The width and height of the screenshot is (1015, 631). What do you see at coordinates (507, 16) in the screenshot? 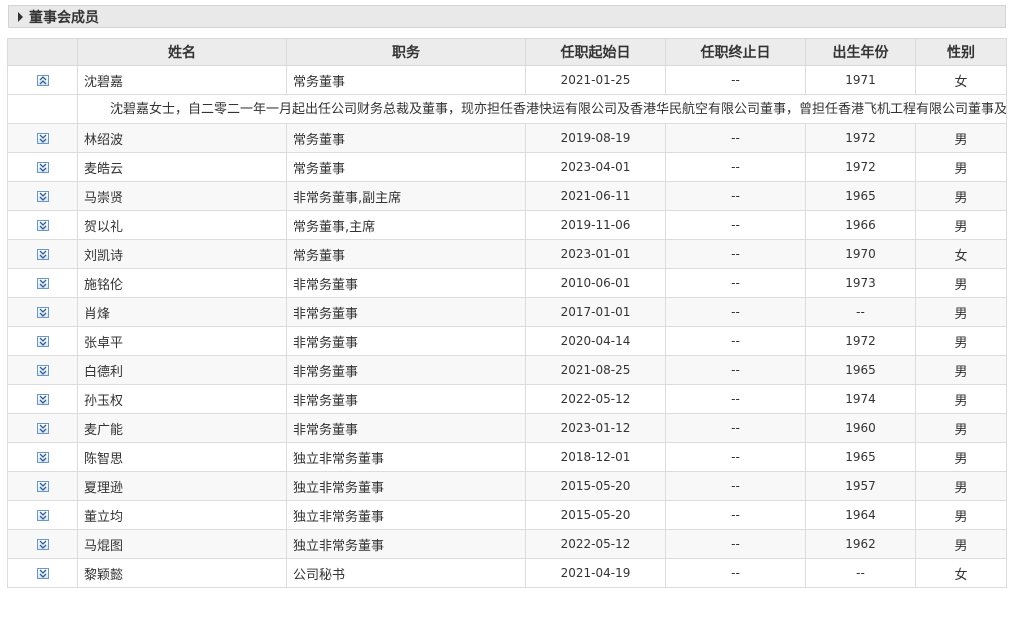
I see `section-header: 董事会成员` at bounding box center [507, 16].